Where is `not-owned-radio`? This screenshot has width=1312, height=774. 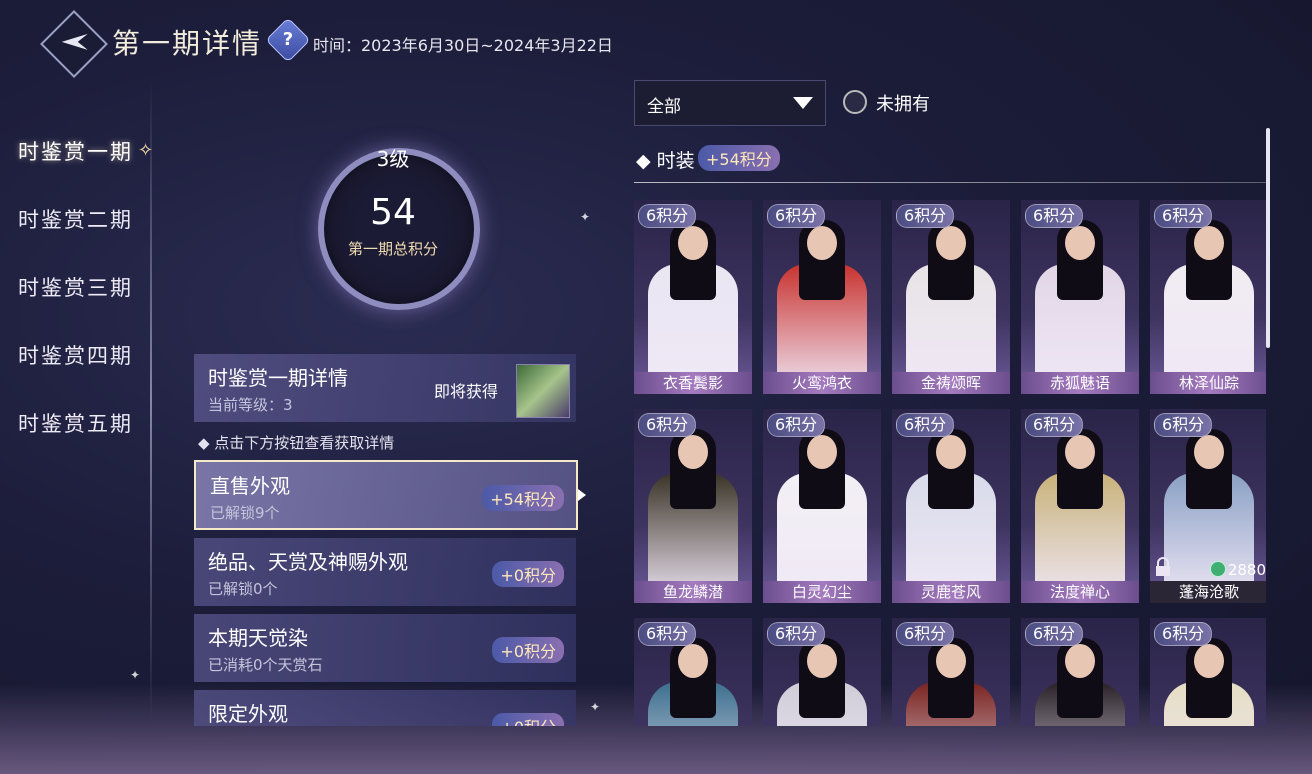
not-owned-radio is located at coordinates (855, 102).